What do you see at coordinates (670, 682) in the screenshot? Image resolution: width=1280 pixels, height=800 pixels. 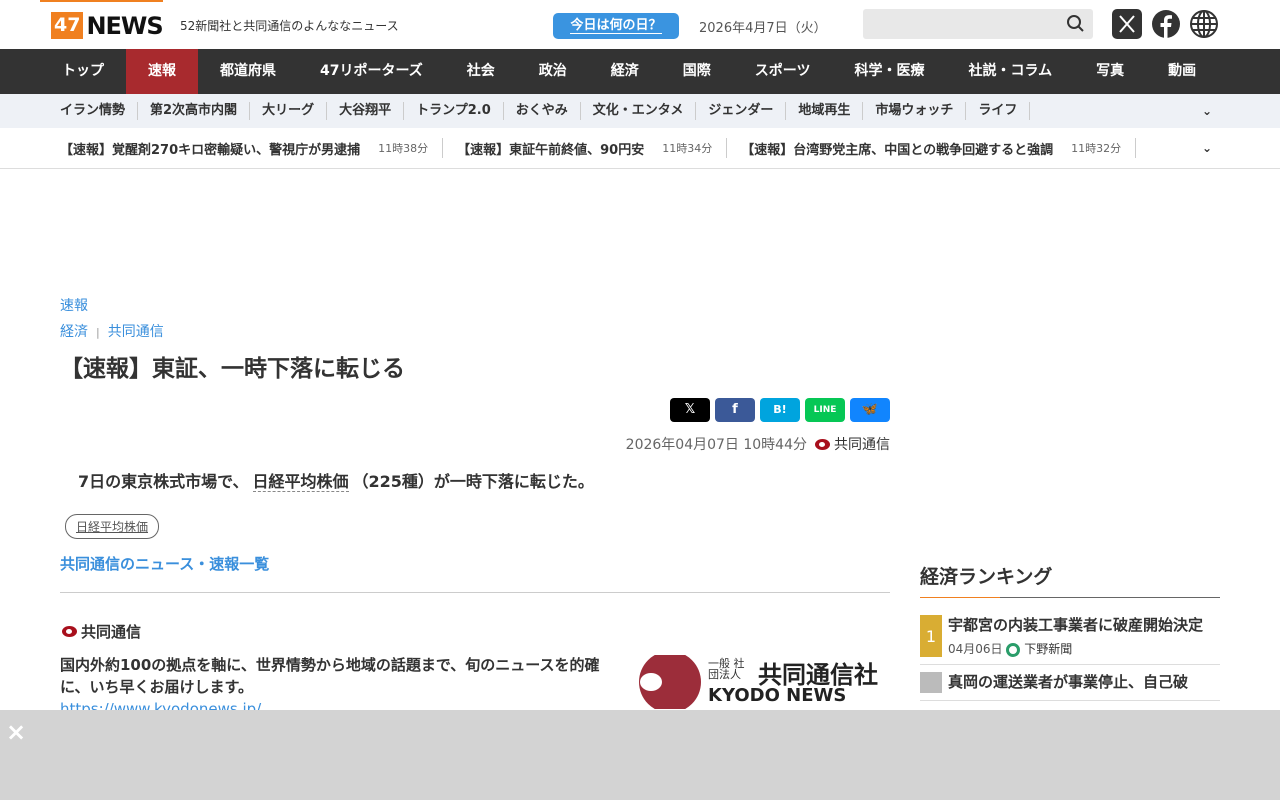 I see `kyodo-badge-icon` at bounding box center [670, 682].